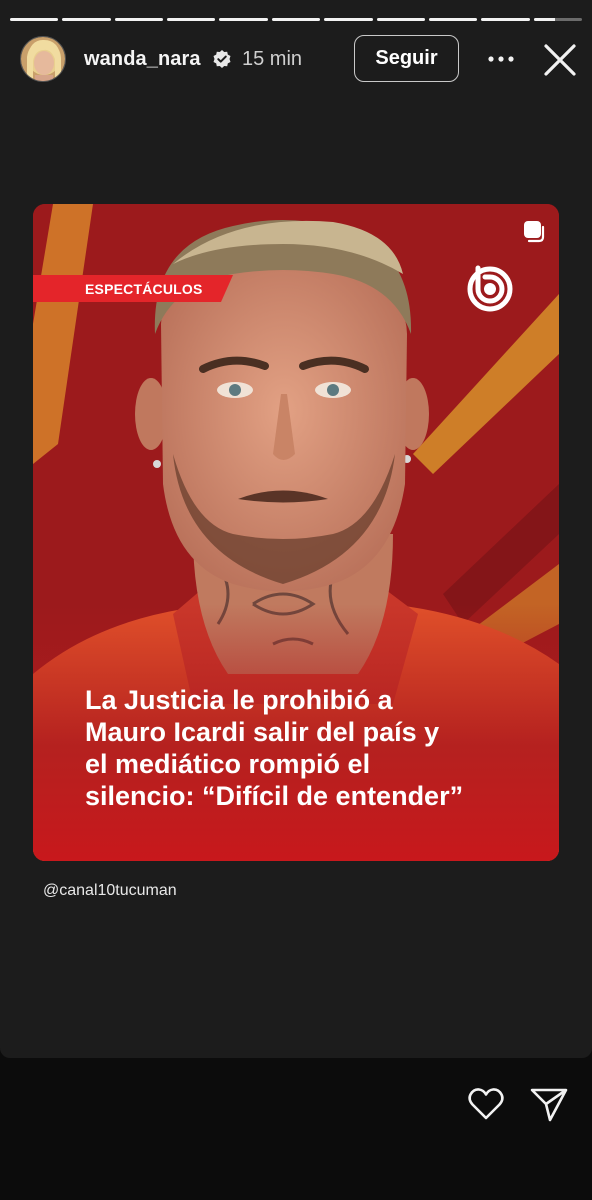  I want to click on avatar-image, so click(43, 59).